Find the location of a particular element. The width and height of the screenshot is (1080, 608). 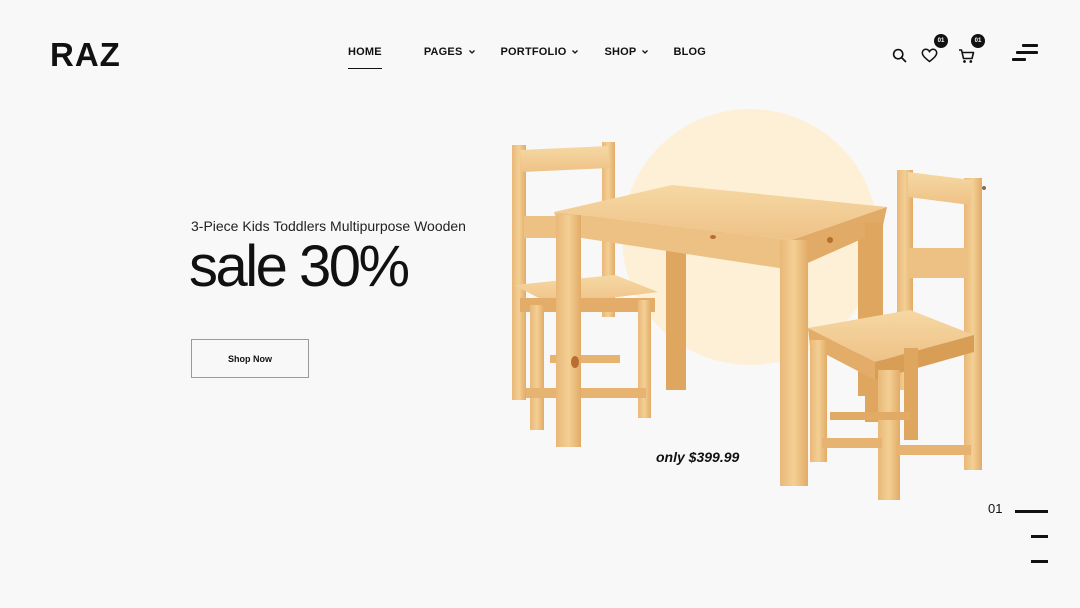

cart-count-badge: 01 is located at coordinates (978, 41).